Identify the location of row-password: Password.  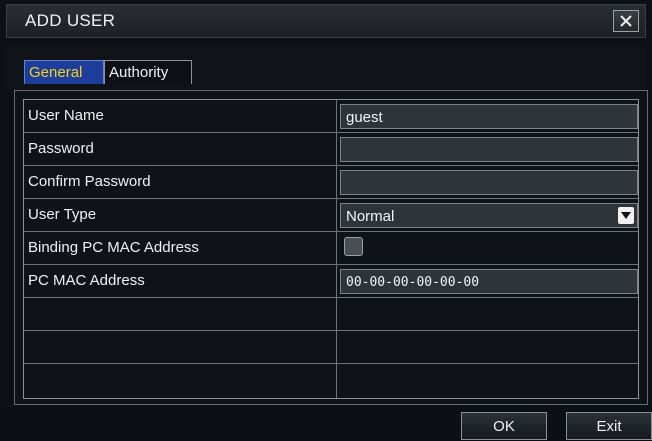
(331, 149).